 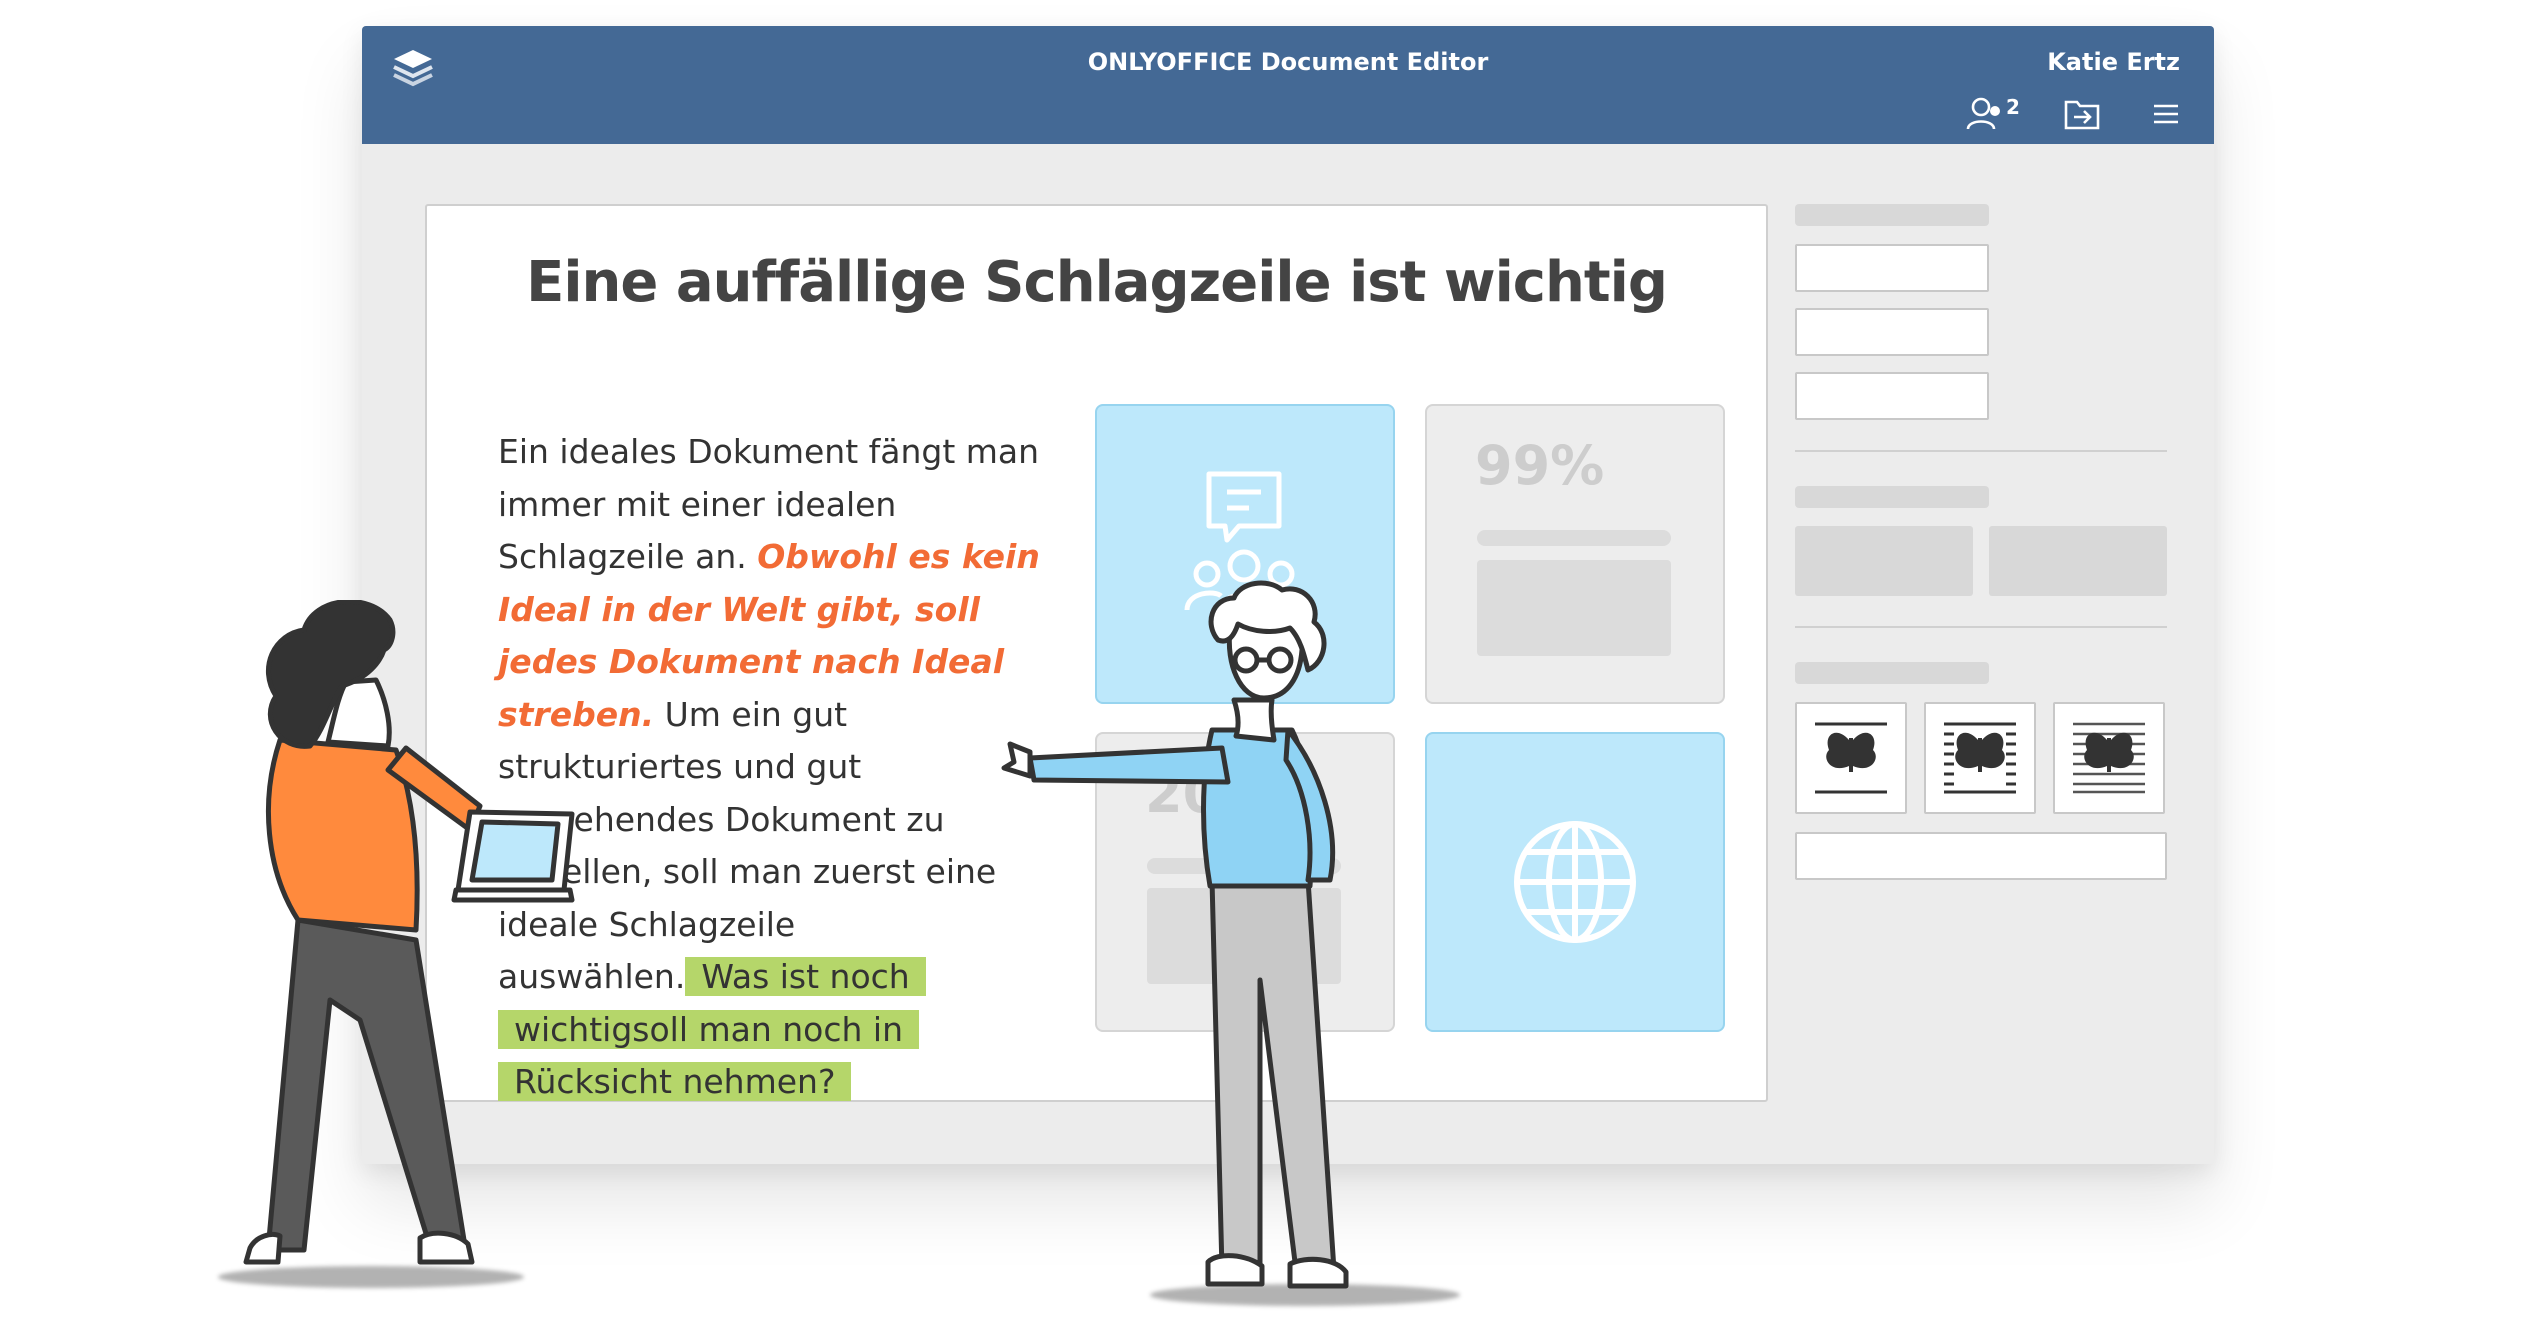 I want to click on menu-button, so click(x=2166, y=114).